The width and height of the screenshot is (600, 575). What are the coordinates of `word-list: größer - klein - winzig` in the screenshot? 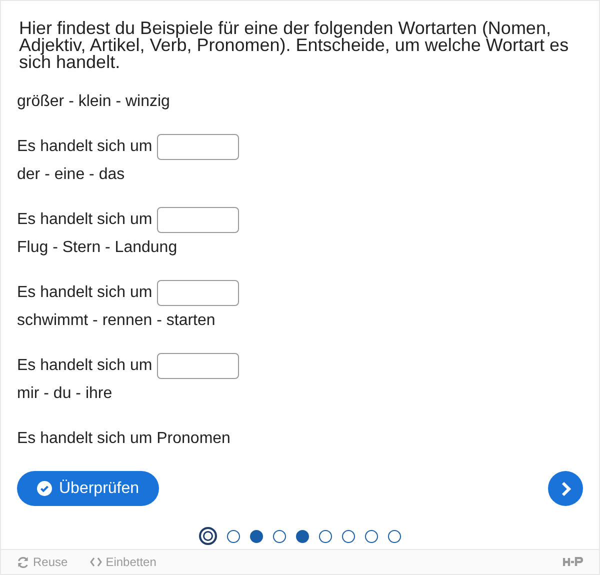 It's located at (300, 102).